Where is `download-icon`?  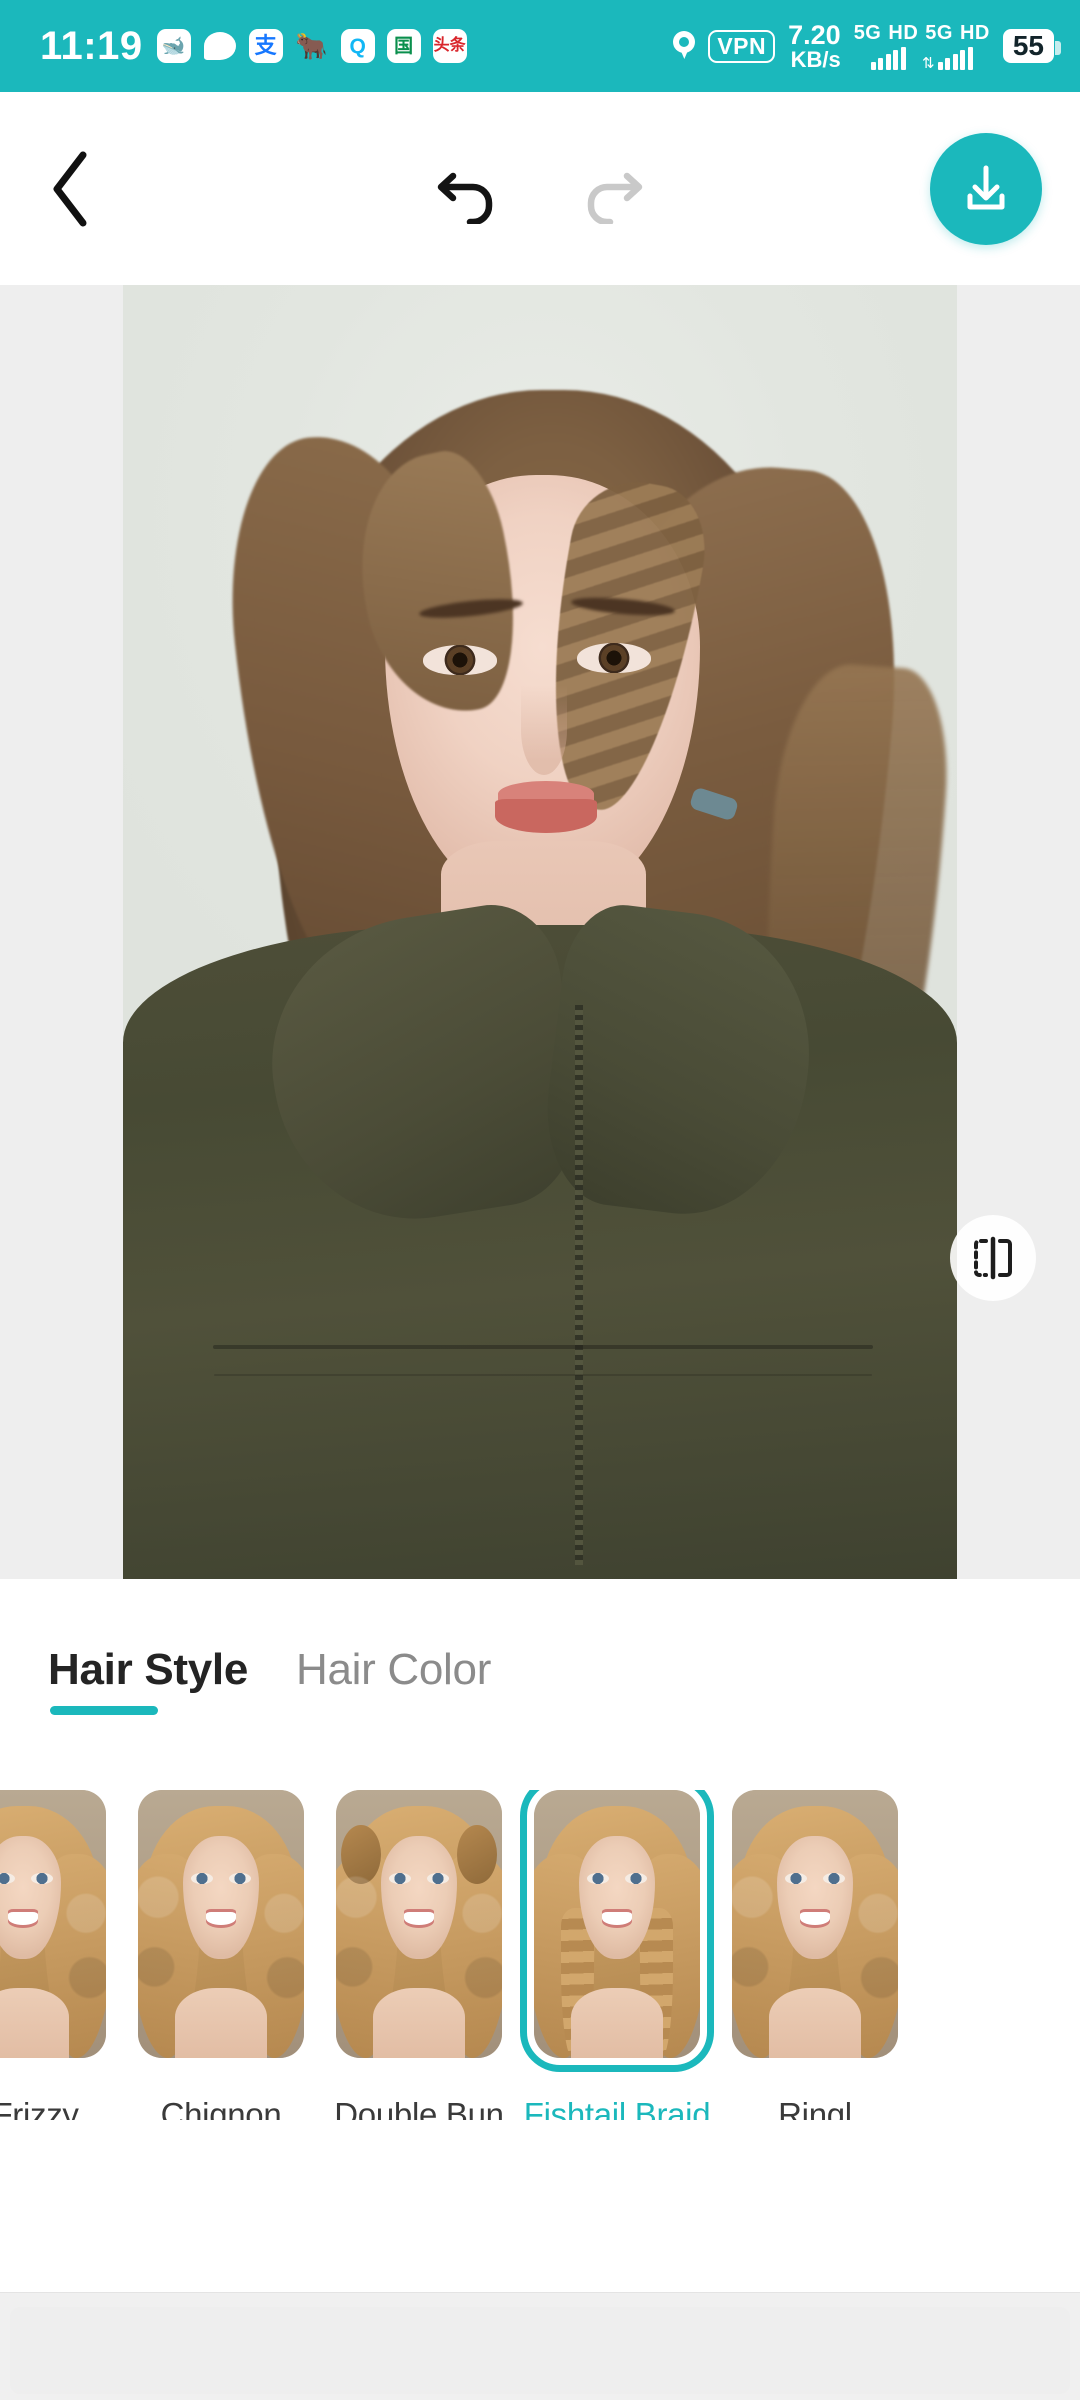
download-icon is located at coordinates (986, 187).